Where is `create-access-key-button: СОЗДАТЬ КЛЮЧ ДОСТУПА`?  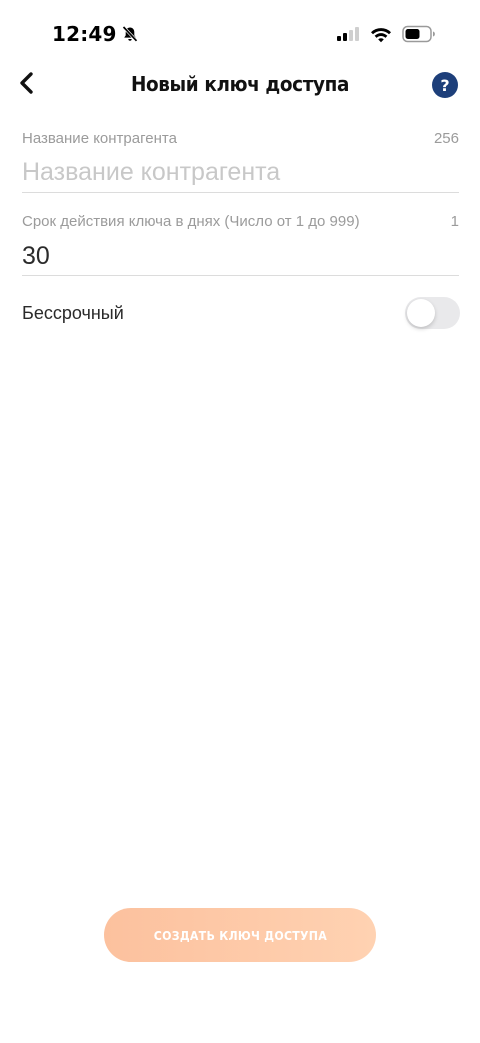 create-access-key-button: СОЗДАТЬ КЛЮЧ ДОСТУПА is located at coordinates (240, 935).